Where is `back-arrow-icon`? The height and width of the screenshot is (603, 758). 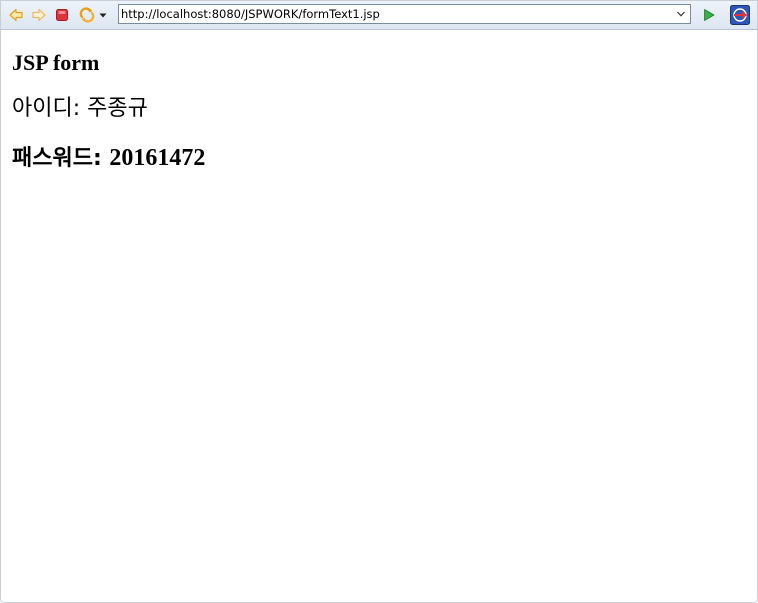 back-arrow-icon is located at coordinates (16, 15).